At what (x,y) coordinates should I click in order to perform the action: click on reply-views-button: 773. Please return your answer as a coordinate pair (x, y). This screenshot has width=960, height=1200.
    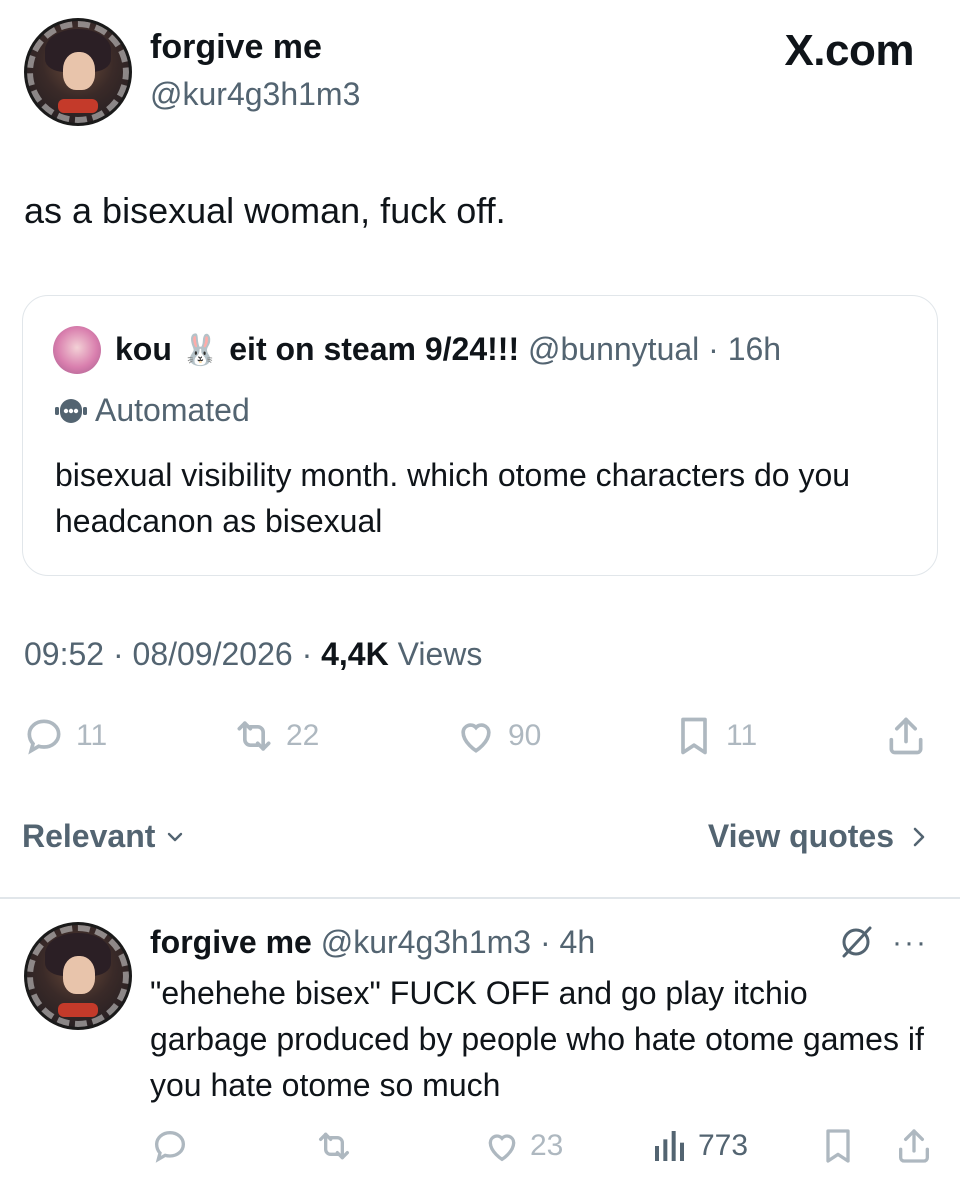
    Looking at the image, I should click on (699, 1146).